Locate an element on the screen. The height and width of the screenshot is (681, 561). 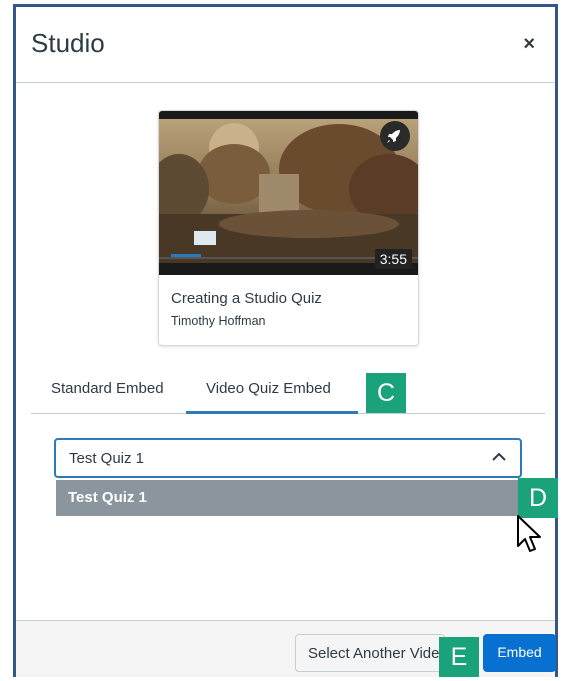
tab-video-quiz-embed: Video Quiz Embed is located at coordinates (268, 388).